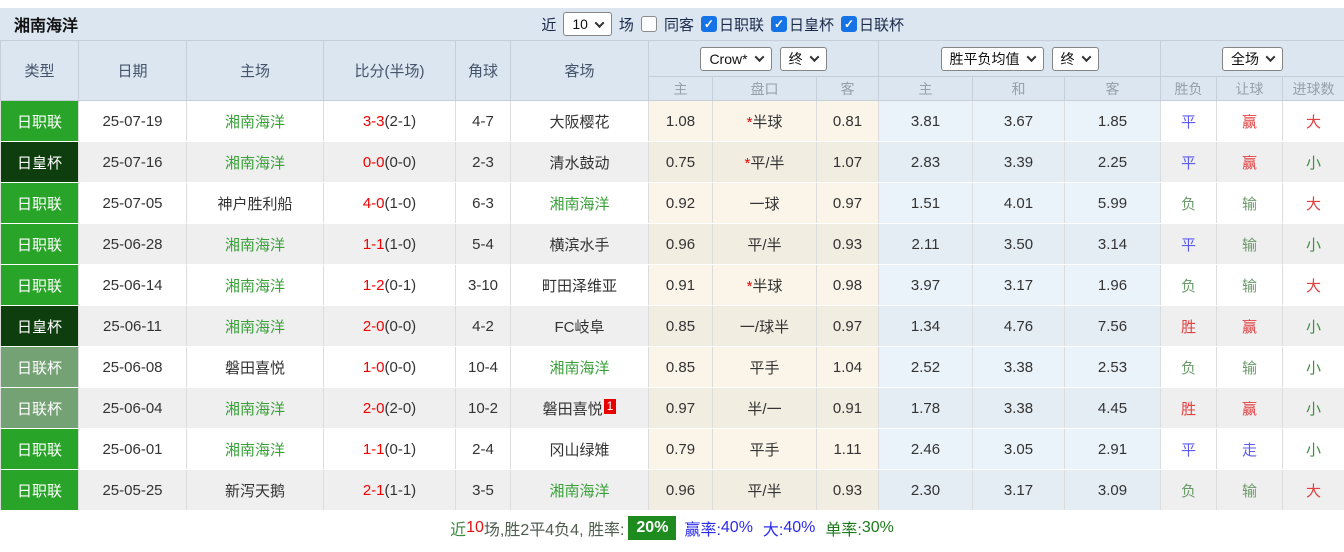 Image resolution: width=1344 pixels, height=552 pixels. I want to click on ah-away-odds-cell: 1.11, so click(848, 449).